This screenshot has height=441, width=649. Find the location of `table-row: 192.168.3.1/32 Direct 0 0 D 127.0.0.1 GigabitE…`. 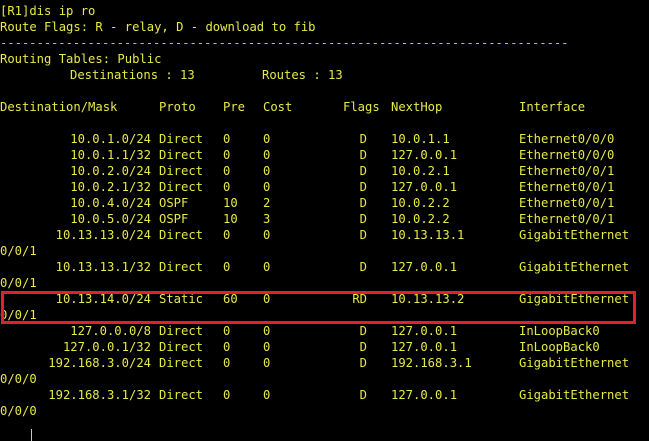

table-row: 192.168.3.1/32 Direct 0 0 D 127.0.0.1 GigabitE… is located at coordinates (324, 395).